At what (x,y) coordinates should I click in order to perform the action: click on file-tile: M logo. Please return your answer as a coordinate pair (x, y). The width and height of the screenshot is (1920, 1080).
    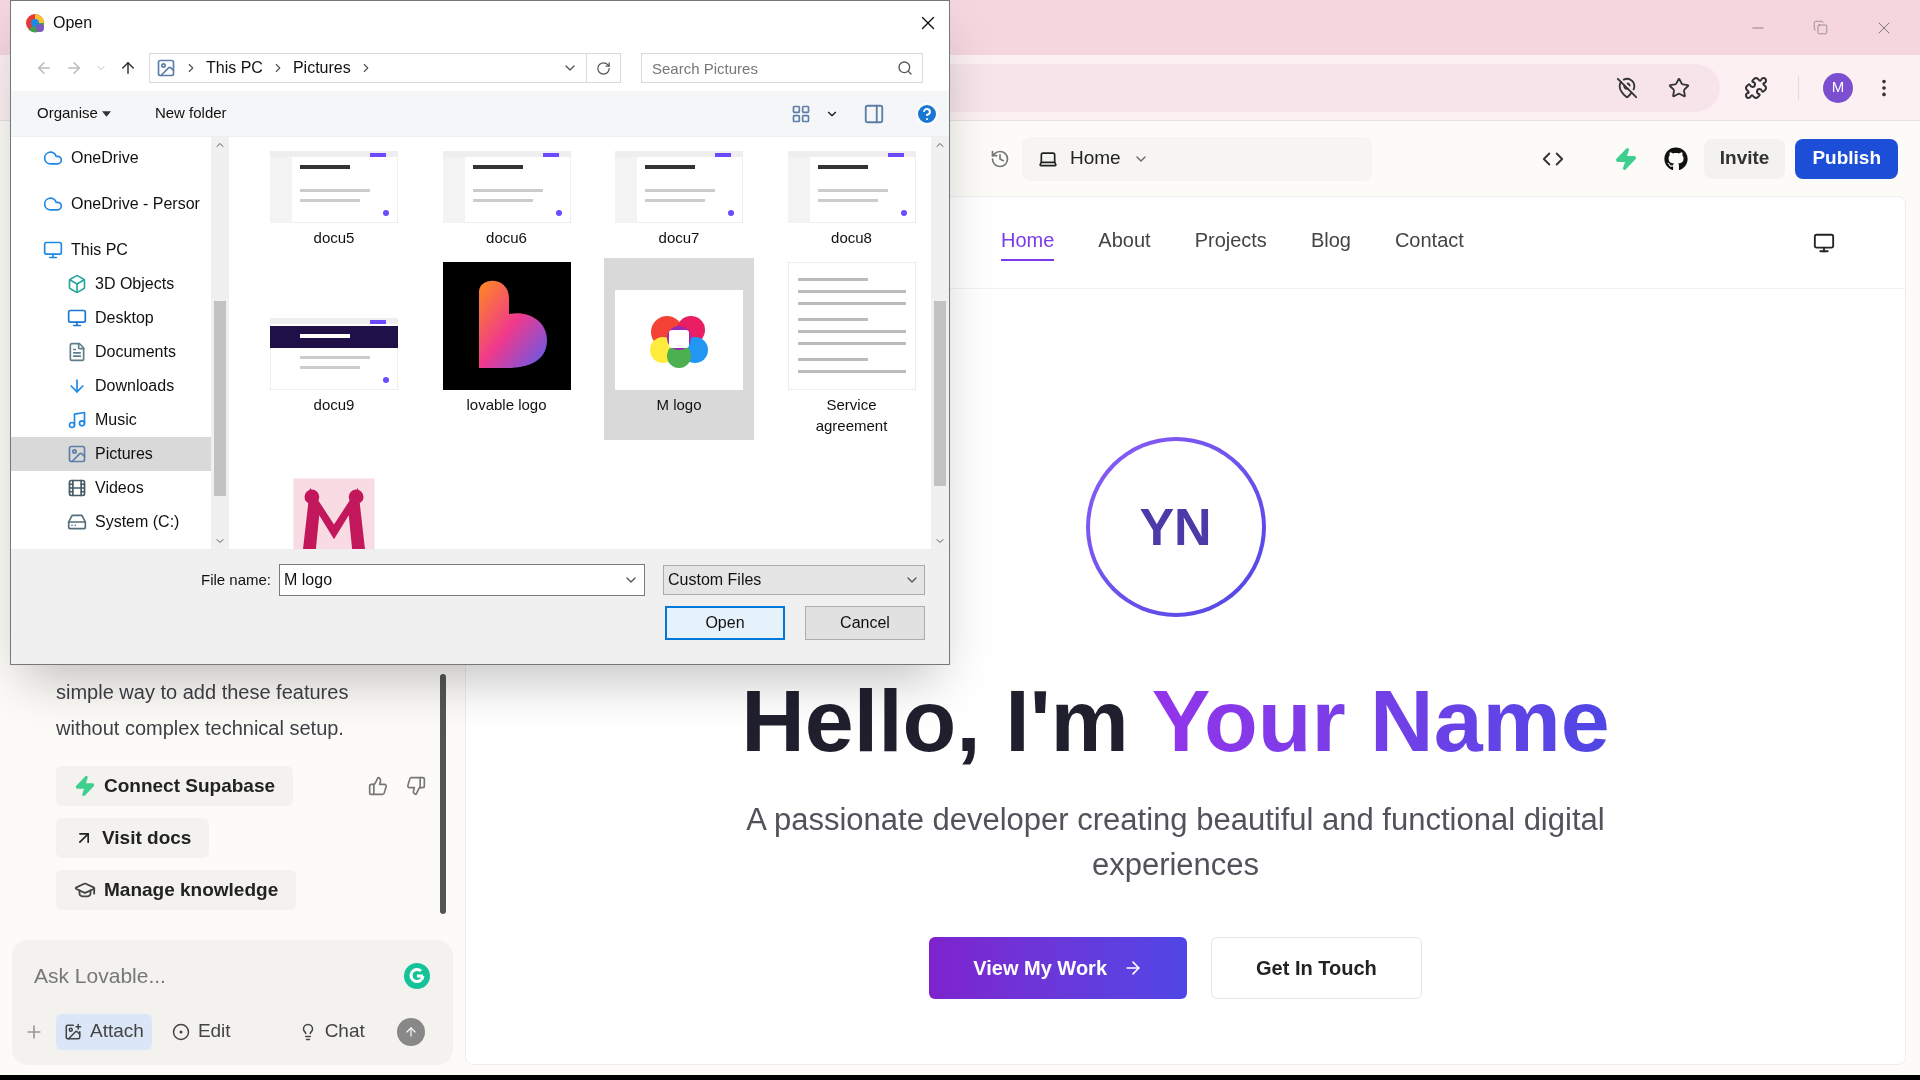
    Looking at the image, I should click on (679, 349).